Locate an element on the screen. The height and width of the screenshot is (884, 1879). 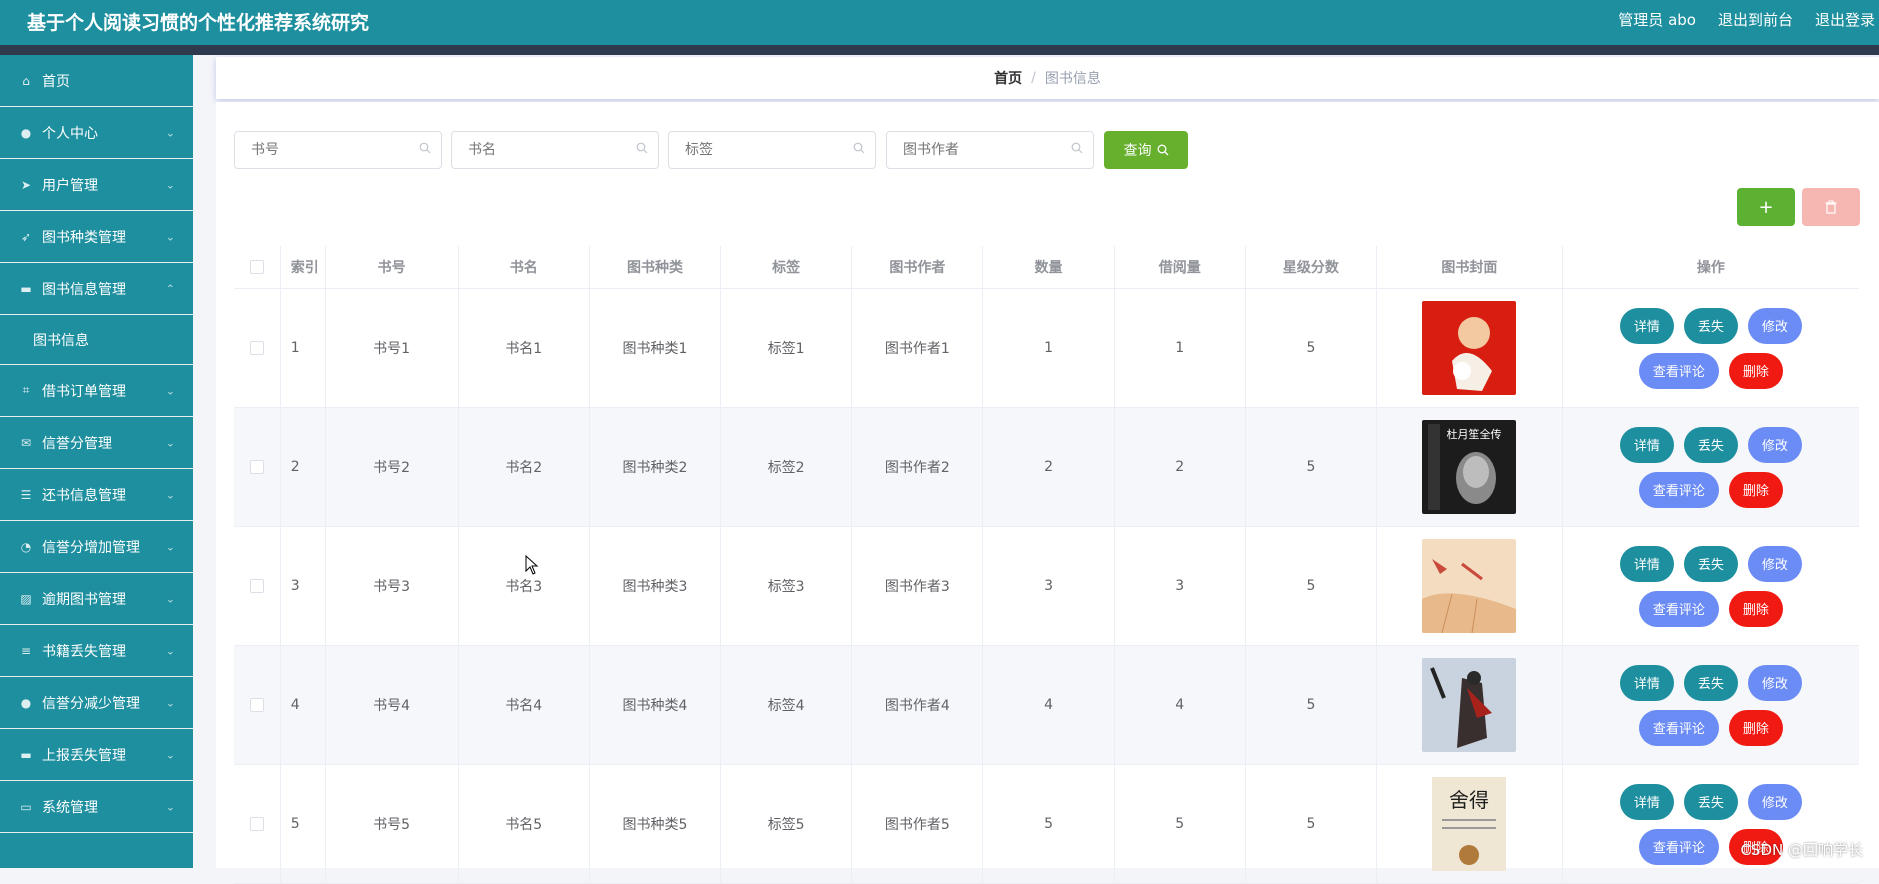
back-to-front-link: 退出到前台 is located at coordinates (1755, 19).